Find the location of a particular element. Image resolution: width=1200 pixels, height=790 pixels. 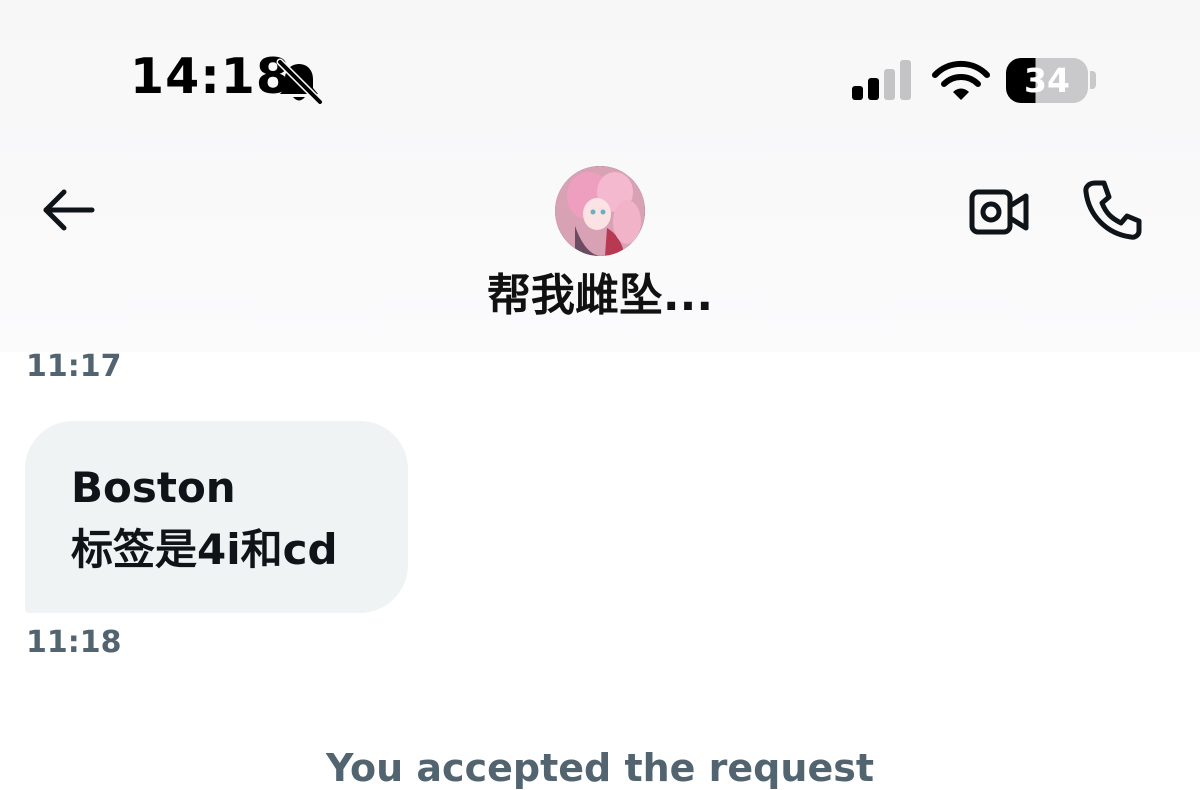

video-call-icon is located at coordinates (999, 212).